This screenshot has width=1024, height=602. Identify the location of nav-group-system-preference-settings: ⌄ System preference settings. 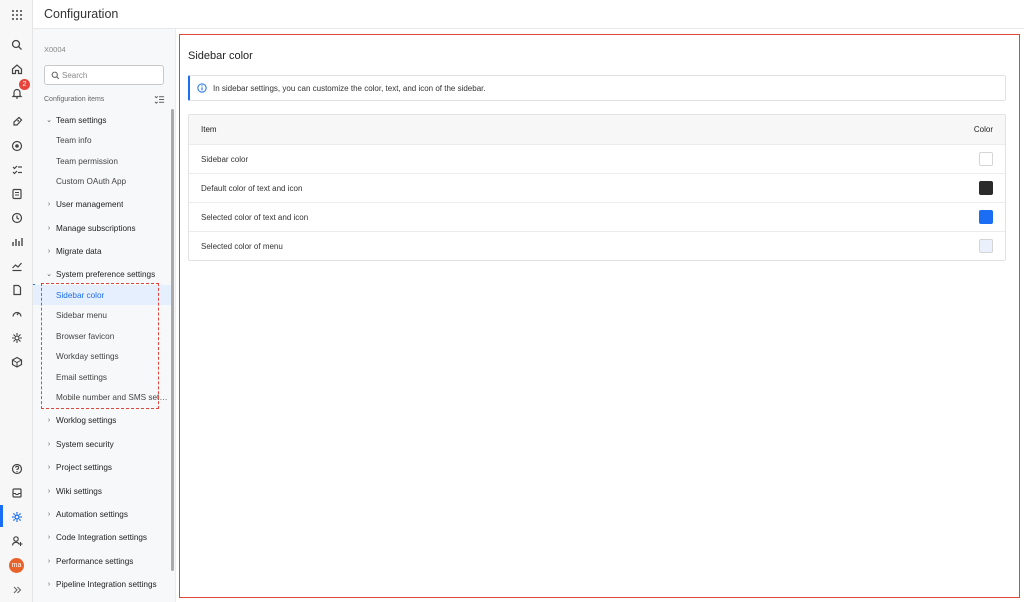
(102, 274).